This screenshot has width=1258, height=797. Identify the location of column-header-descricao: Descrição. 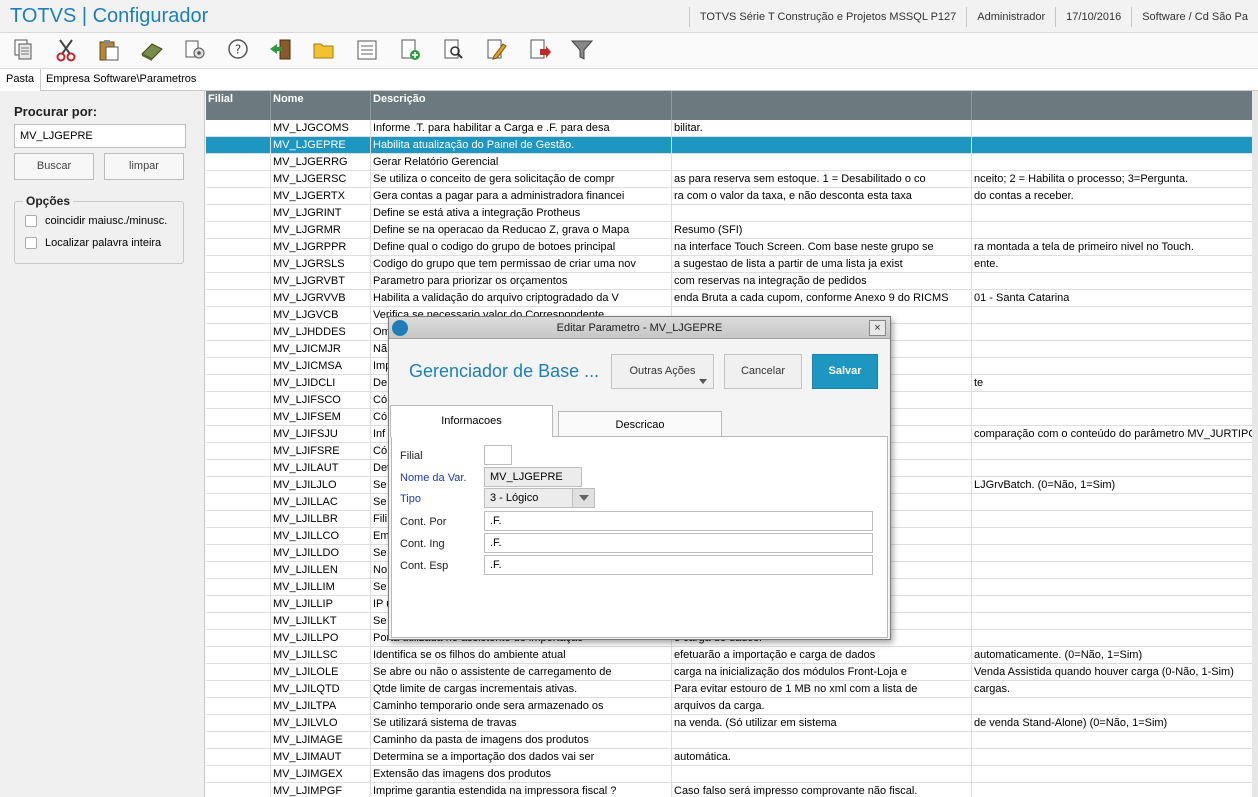
(521, 105).